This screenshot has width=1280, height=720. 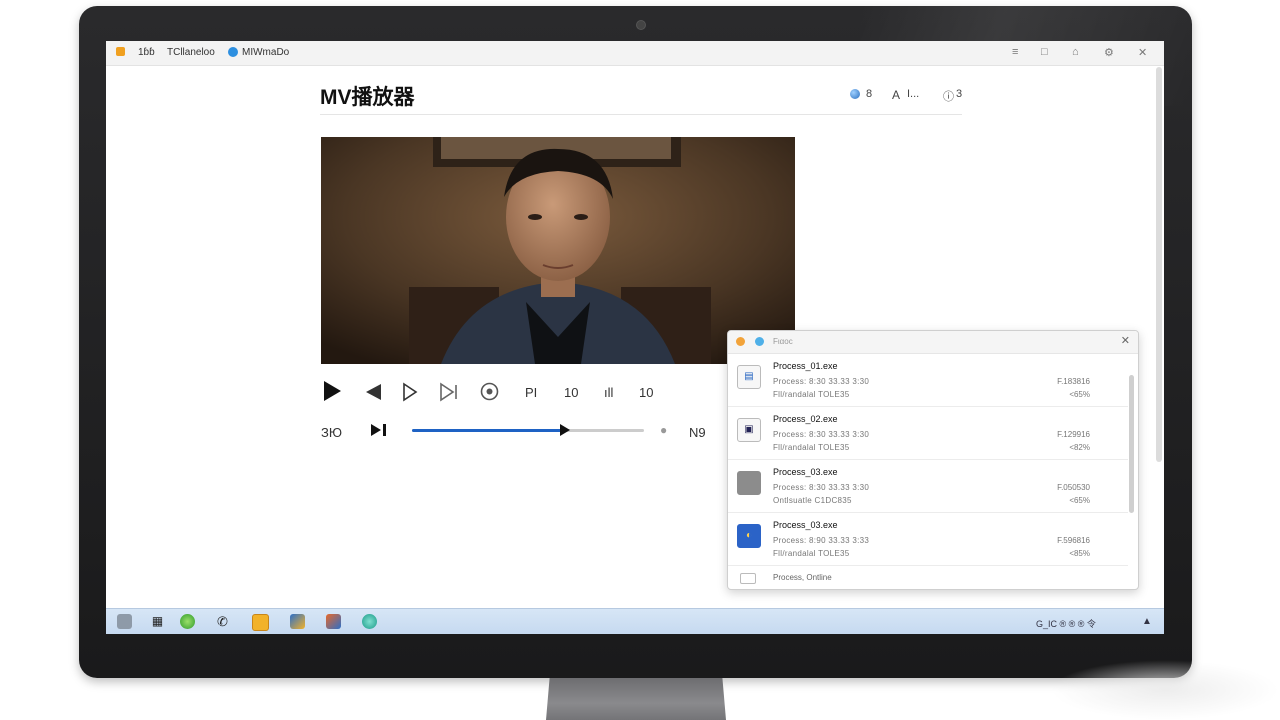 What do you see at coordinates (641, 114) in the screenshot?
I see `header-divider` at bounding box center [641, 114].